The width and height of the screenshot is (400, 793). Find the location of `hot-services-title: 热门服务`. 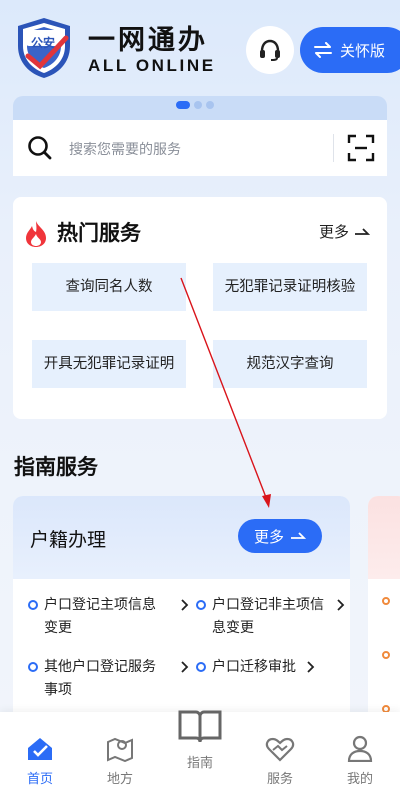

hot-services-title: 热门服务 is located at coordinates (99, 233).